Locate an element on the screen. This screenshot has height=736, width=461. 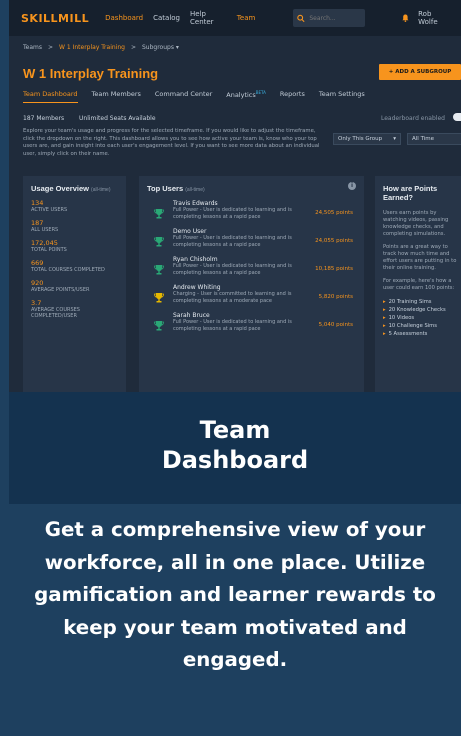
stat-label: ACTIVE USERS is located at coordinates (49, 210).